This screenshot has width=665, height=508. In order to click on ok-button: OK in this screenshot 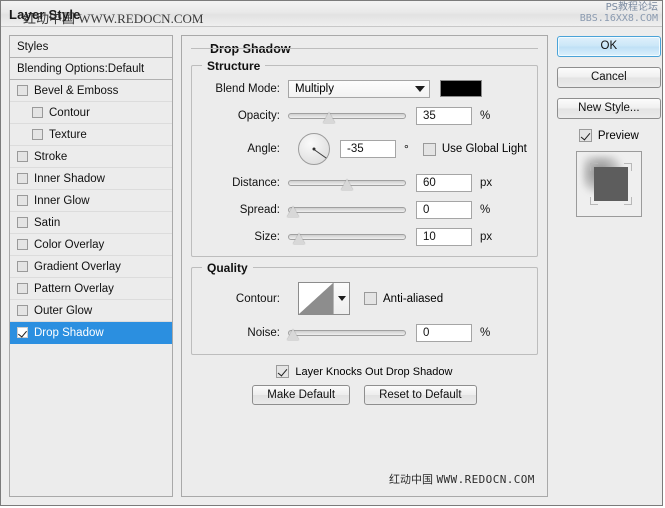, I will do `click(608, 46)`.